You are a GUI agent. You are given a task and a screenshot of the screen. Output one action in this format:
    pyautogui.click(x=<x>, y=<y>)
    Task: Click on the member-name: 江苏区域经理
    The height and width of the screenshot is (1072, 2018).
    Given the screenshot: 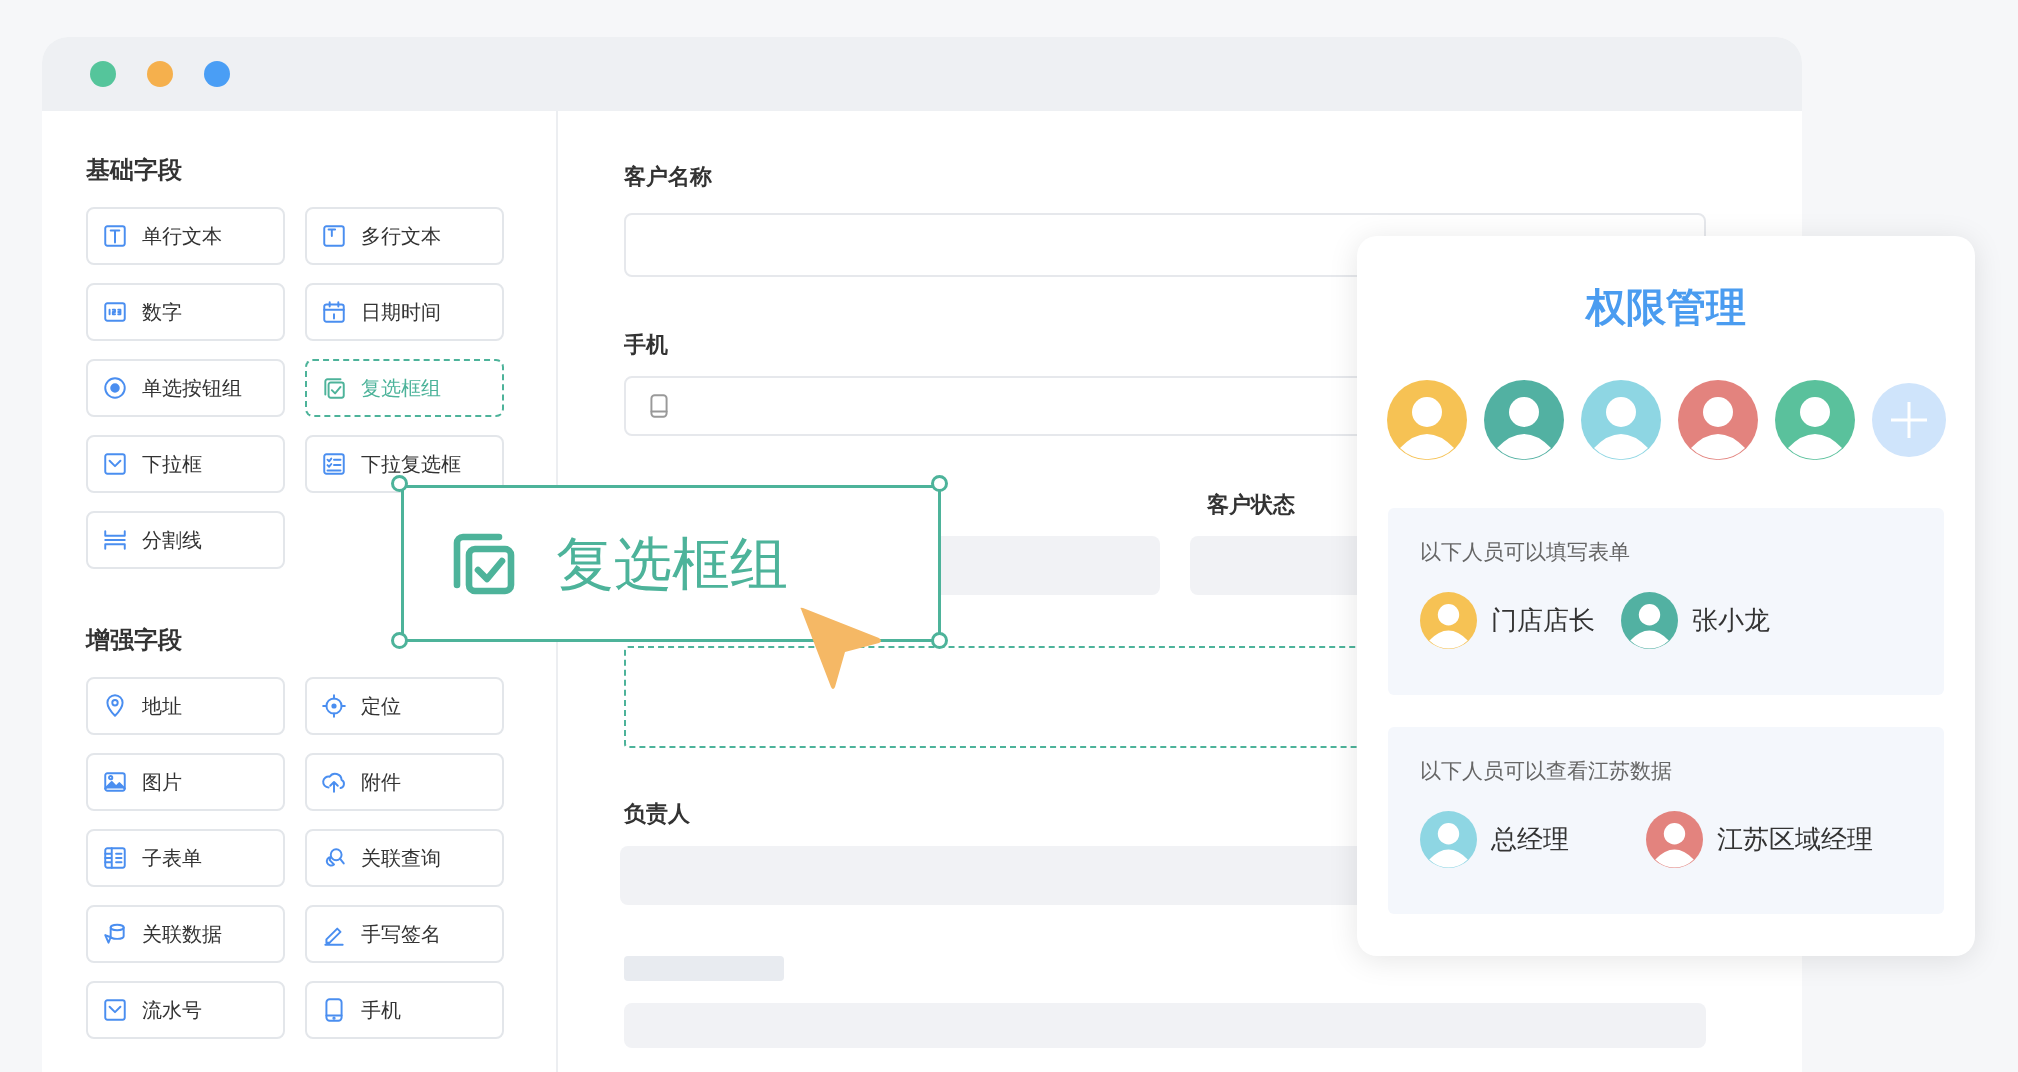 What is the action you would take?
    pyautogui.click(x=1795, y=839)
    